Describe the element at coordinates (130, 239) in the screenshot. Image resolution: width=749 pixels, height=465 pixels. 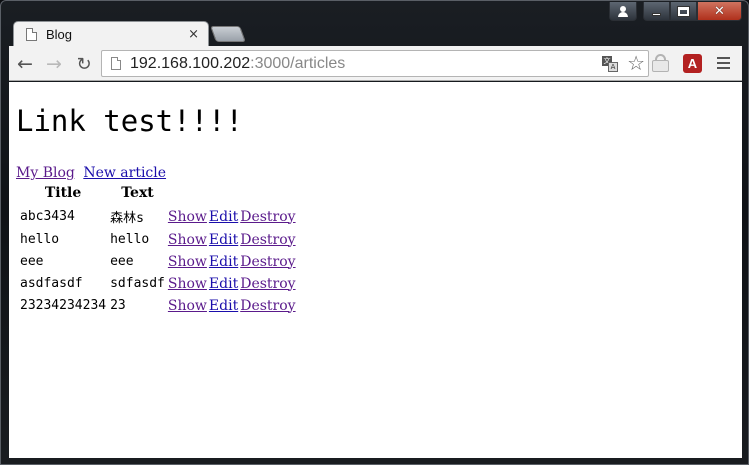
I see `article-text-cell: hello` at that location.